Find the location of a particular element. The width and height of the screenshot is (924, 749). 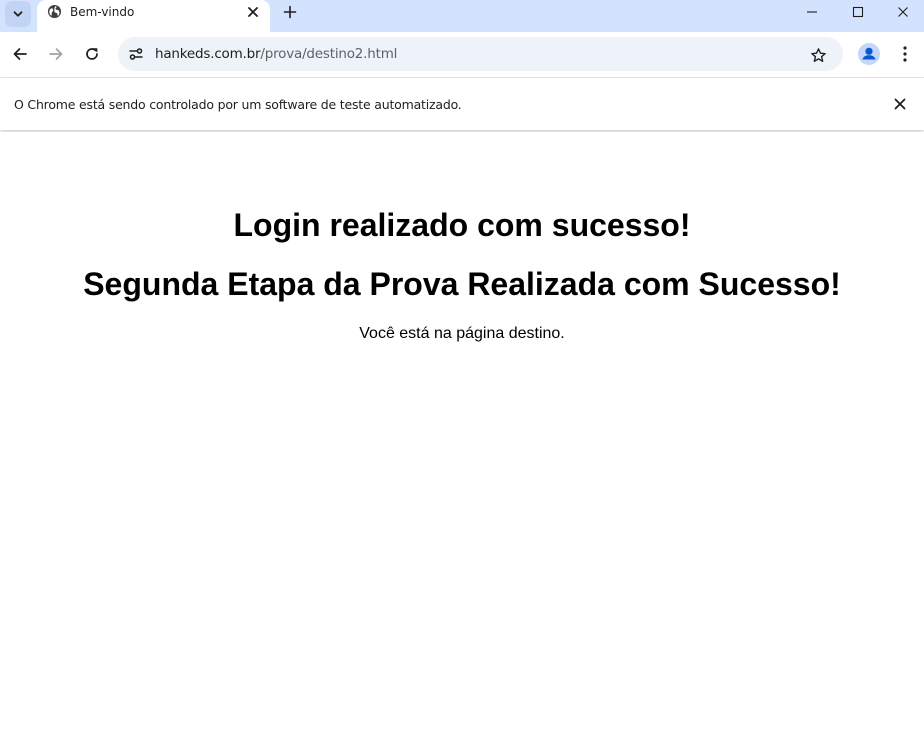

chrome-menu-button is located at coordinates (905, 54).